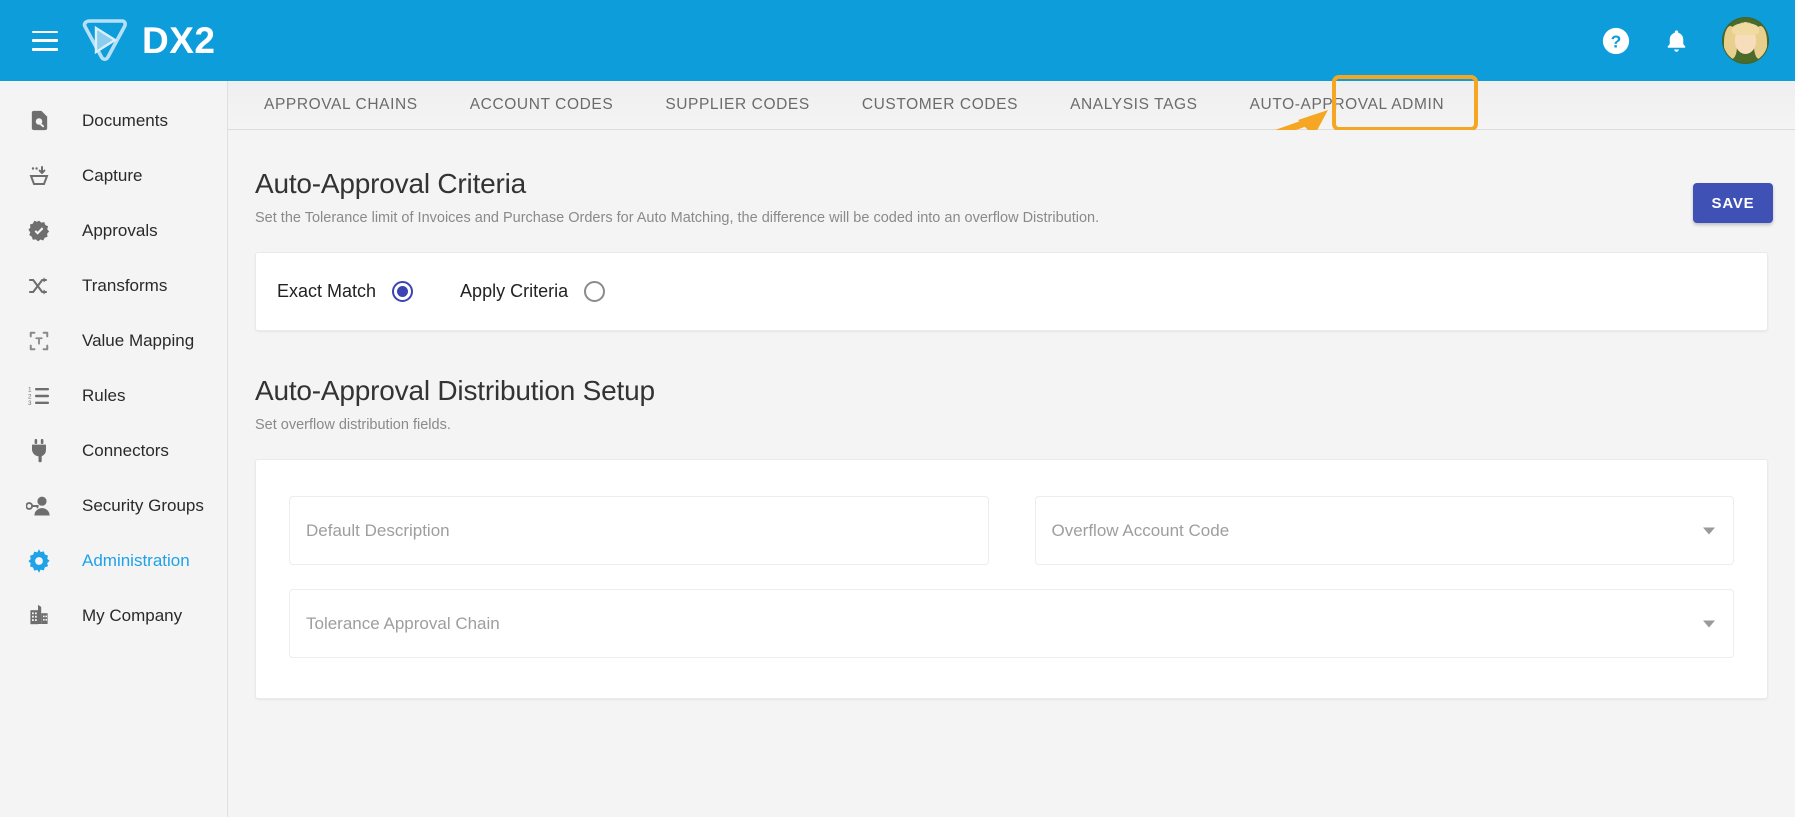 The width and height of the screenshot is (1795, 817). Describe the element at coordinates (1347, 105) in the screenshot. I see `tab-auto-approval-admin: AUTO-APPROVAL ADMIN` at that location.